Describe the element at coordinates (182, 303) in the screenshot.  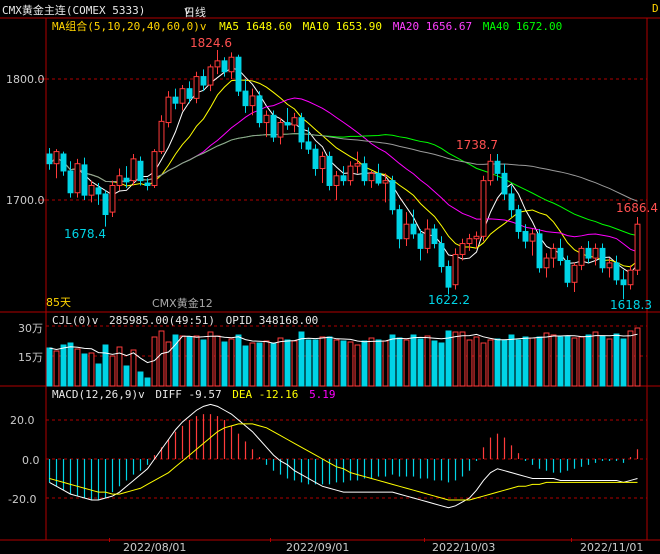
I see `overlay-label: CMX黄金12` at that location.